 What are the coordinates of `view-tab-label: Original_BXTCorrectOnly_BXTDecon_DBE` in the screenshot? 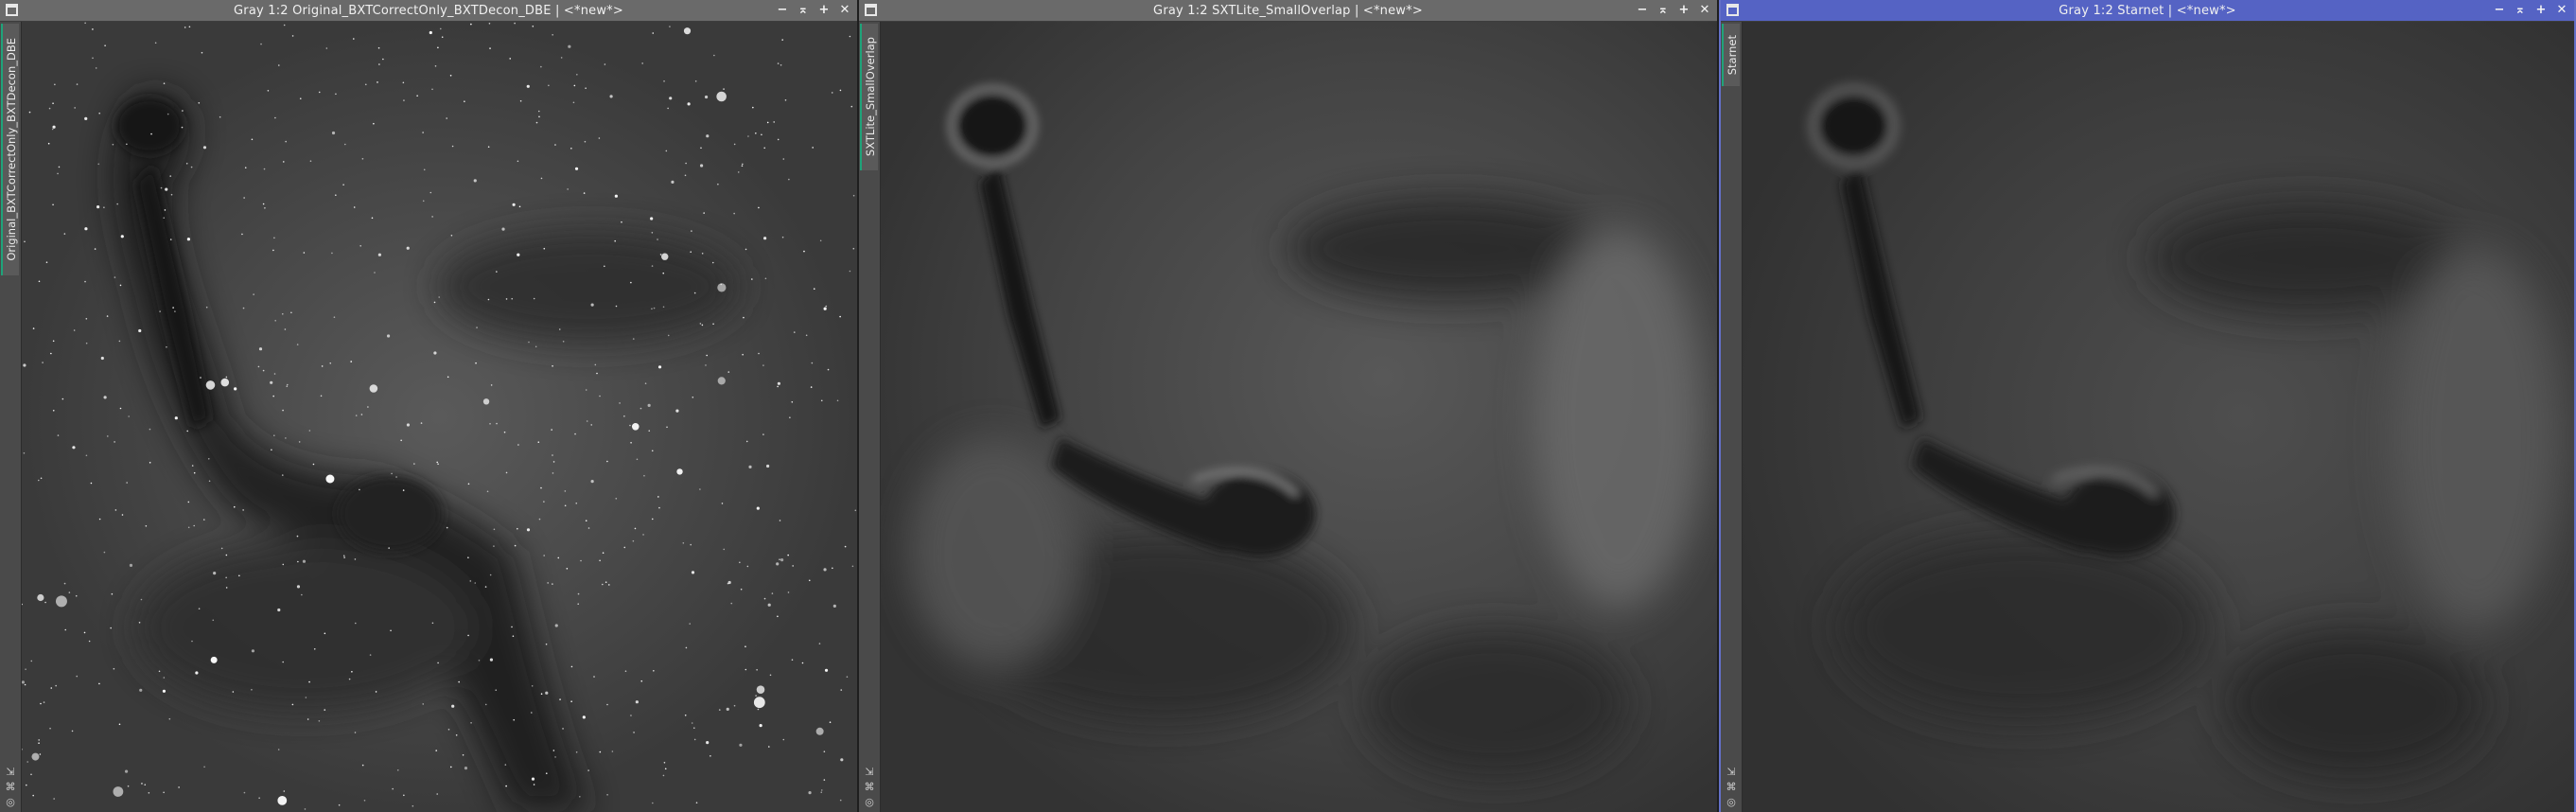 It's located at (11, 149).